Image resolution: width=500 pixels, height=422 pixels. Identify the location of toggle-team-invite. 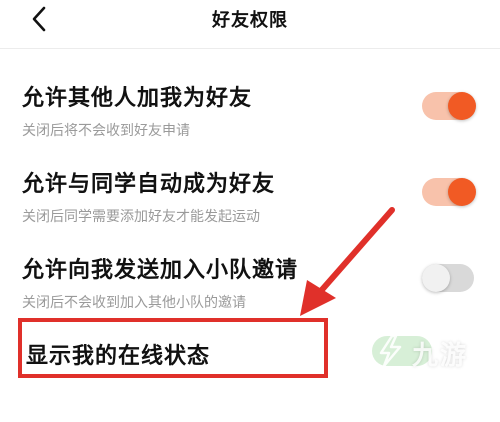
(448, 278).